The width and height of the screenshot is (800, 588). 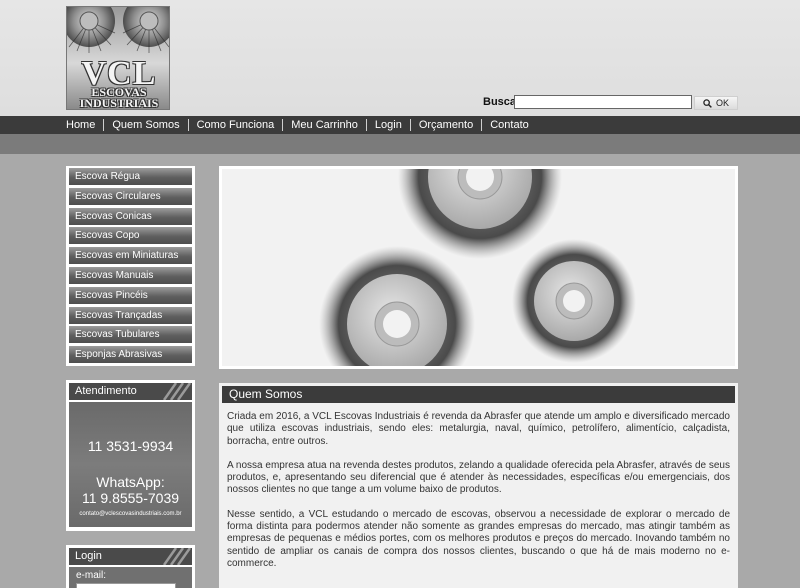 What do you see at coordinates (130, 577) in the screenshot?
I see `login-body: e-mail:` at bounding box center [130, 577].